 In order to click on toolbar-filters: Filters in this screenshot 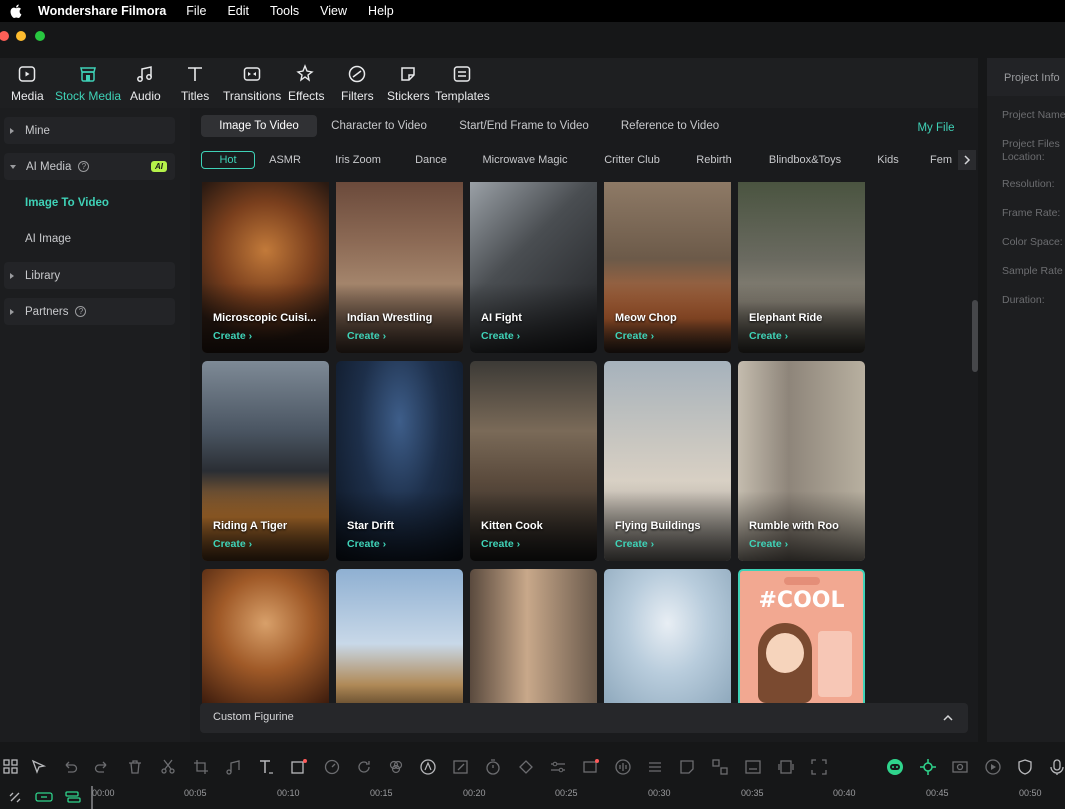, I will do `click(357, 83)`.